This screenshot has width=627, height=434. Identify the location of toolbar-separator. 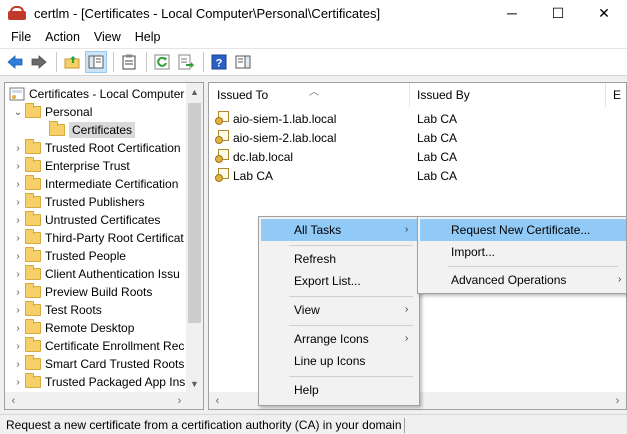
(113, 62).